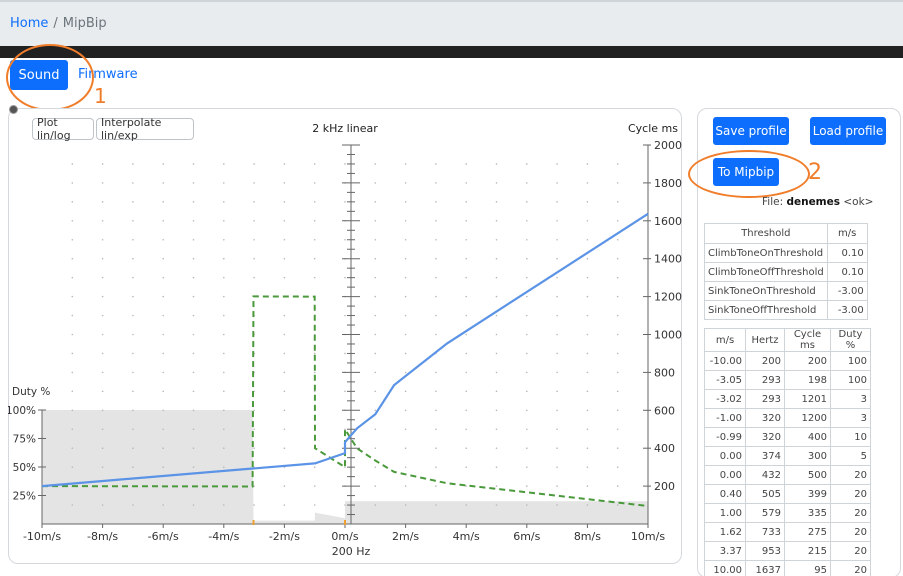  I want to click on profile-cell: 3.37, so click(725, 551).